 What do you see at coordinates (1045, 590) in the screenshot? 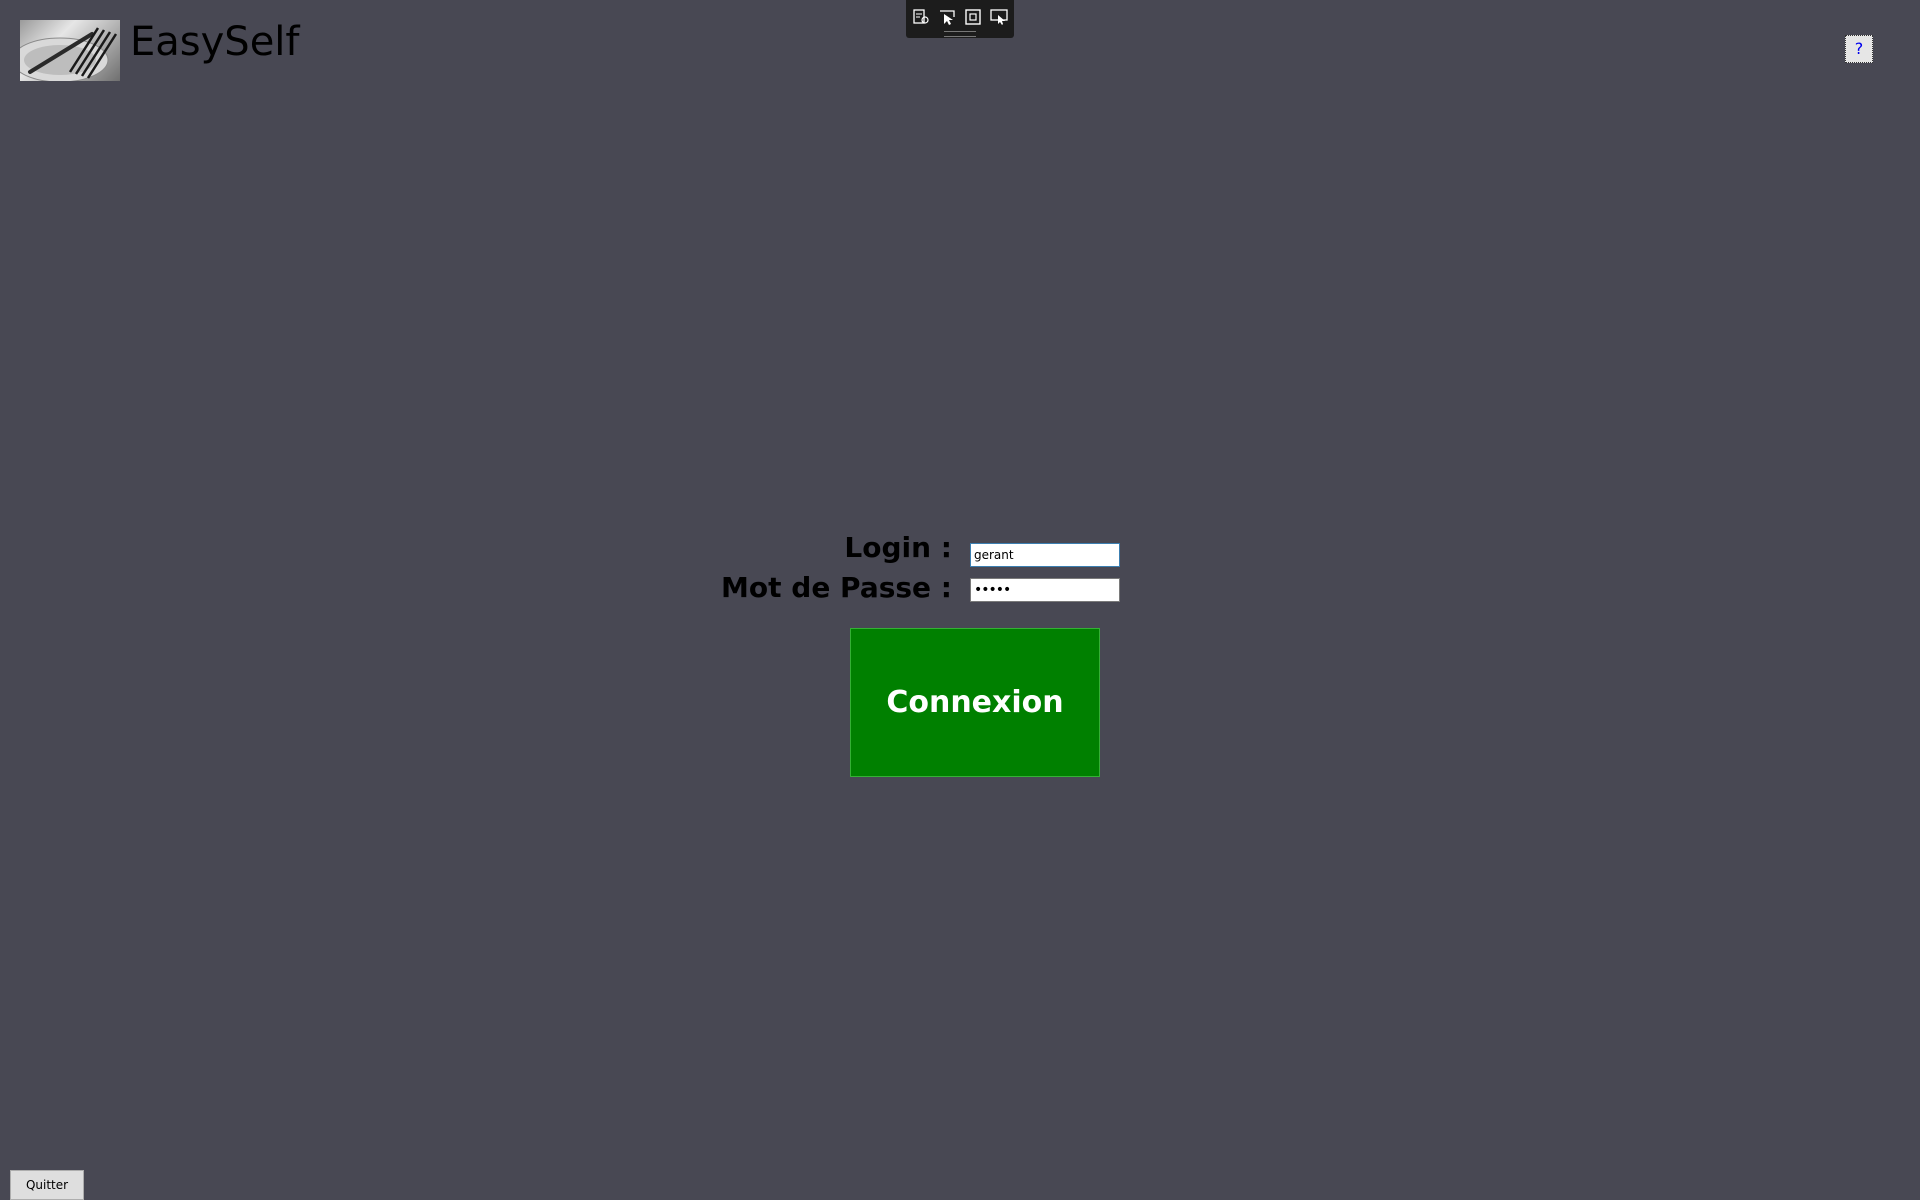
I see `password-input` at bounding box center [1045, 590].